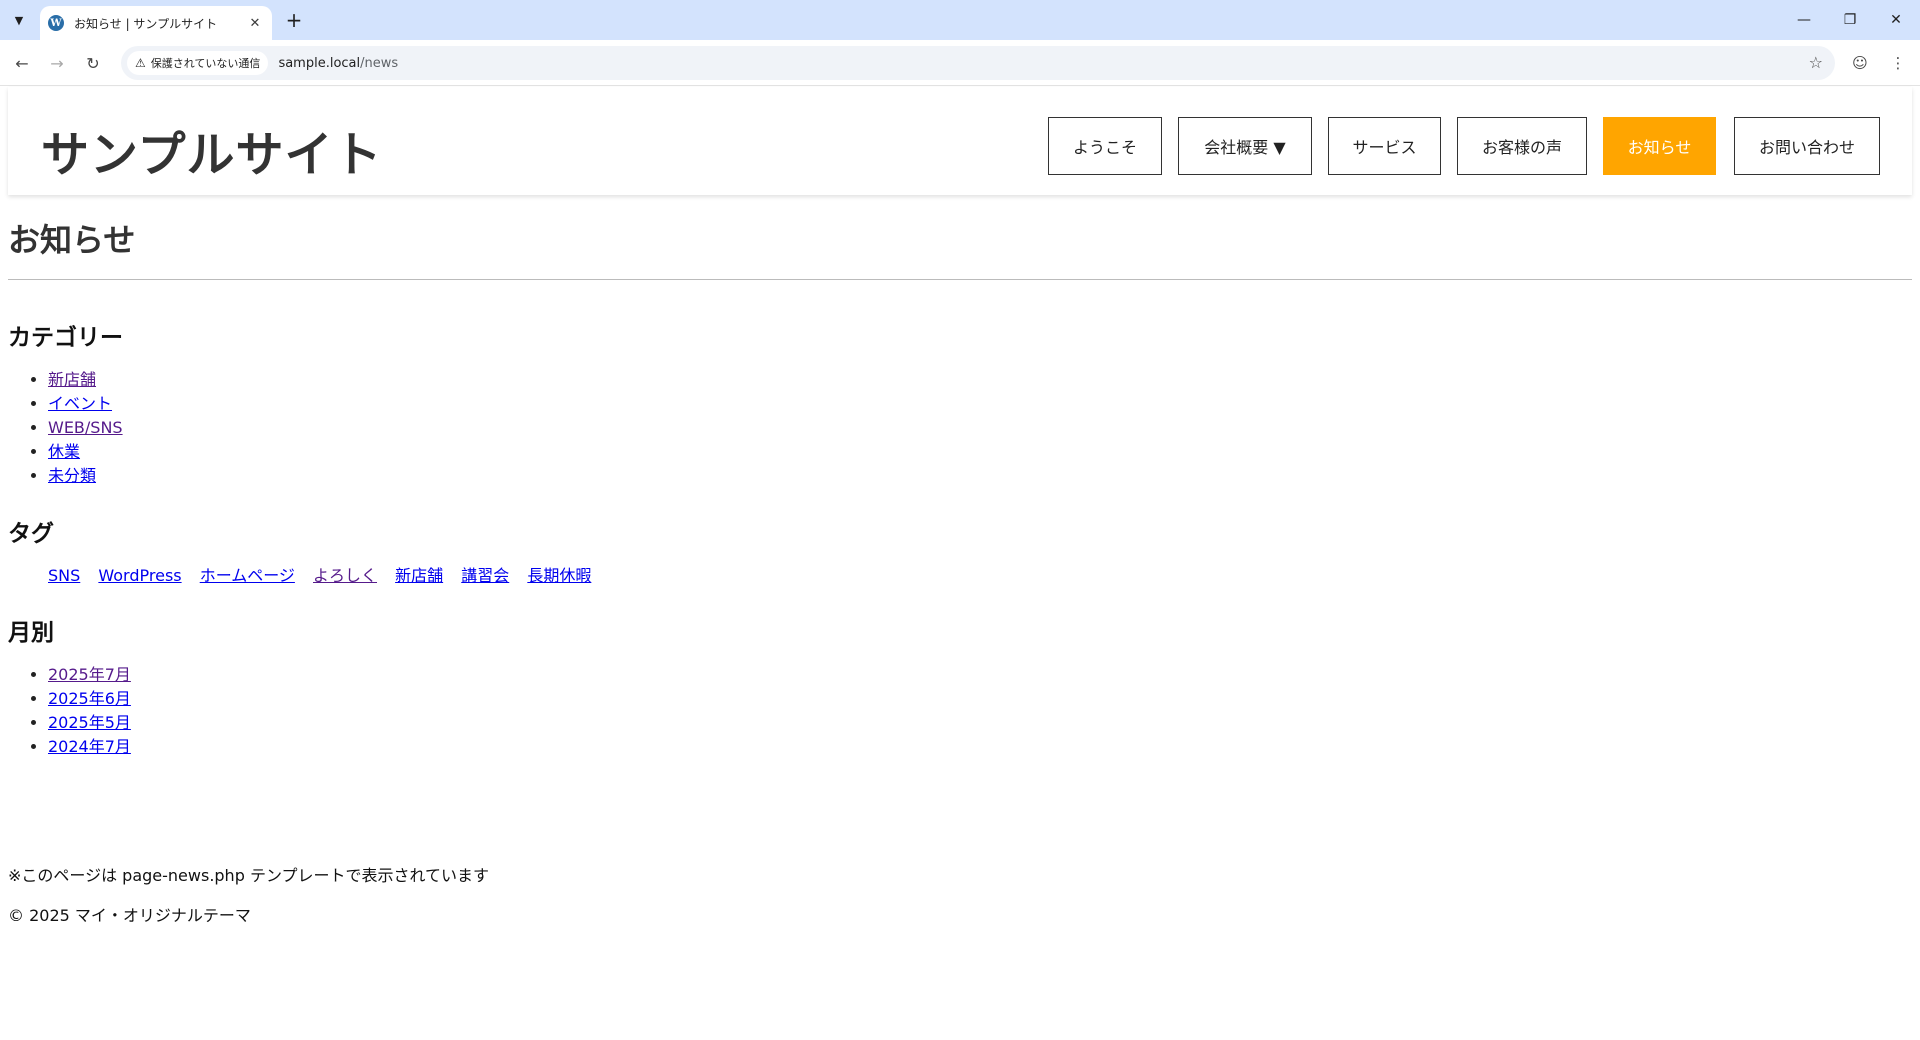  Describe the element at coordinates (64, 575) in the screenshot. I see `tag-link: SNS` at that location.